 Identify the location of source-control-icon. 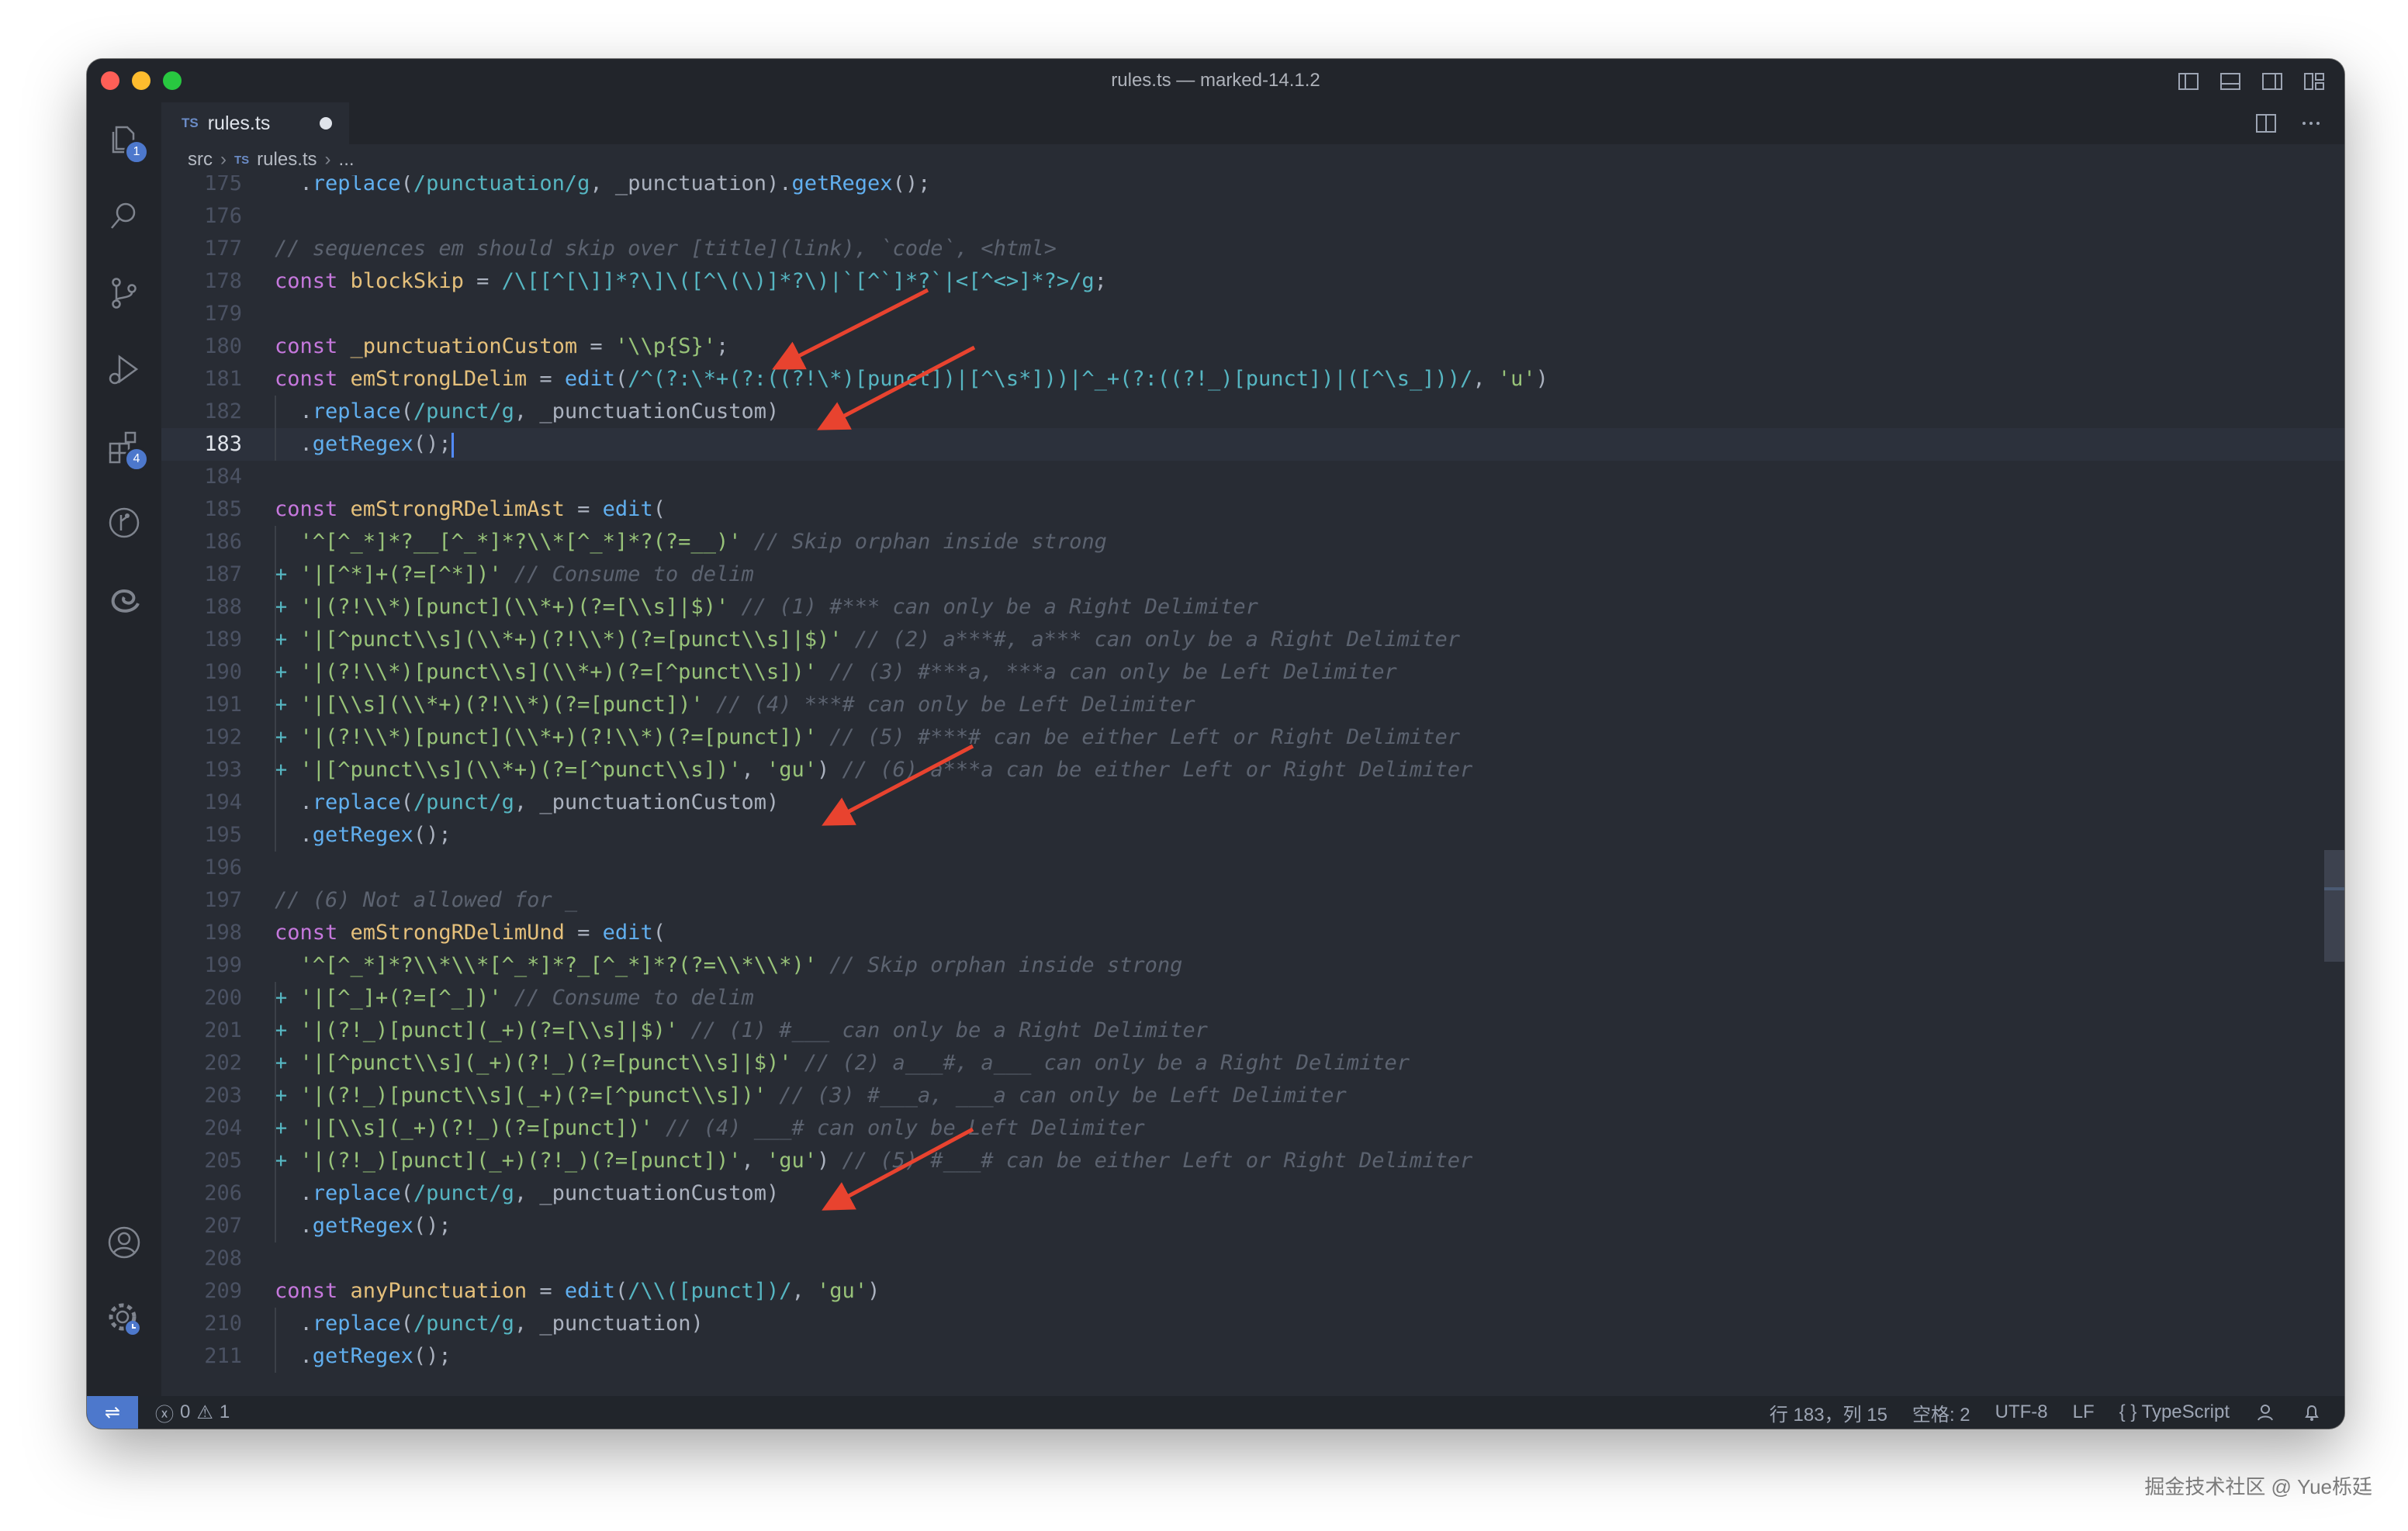
(124, 293).